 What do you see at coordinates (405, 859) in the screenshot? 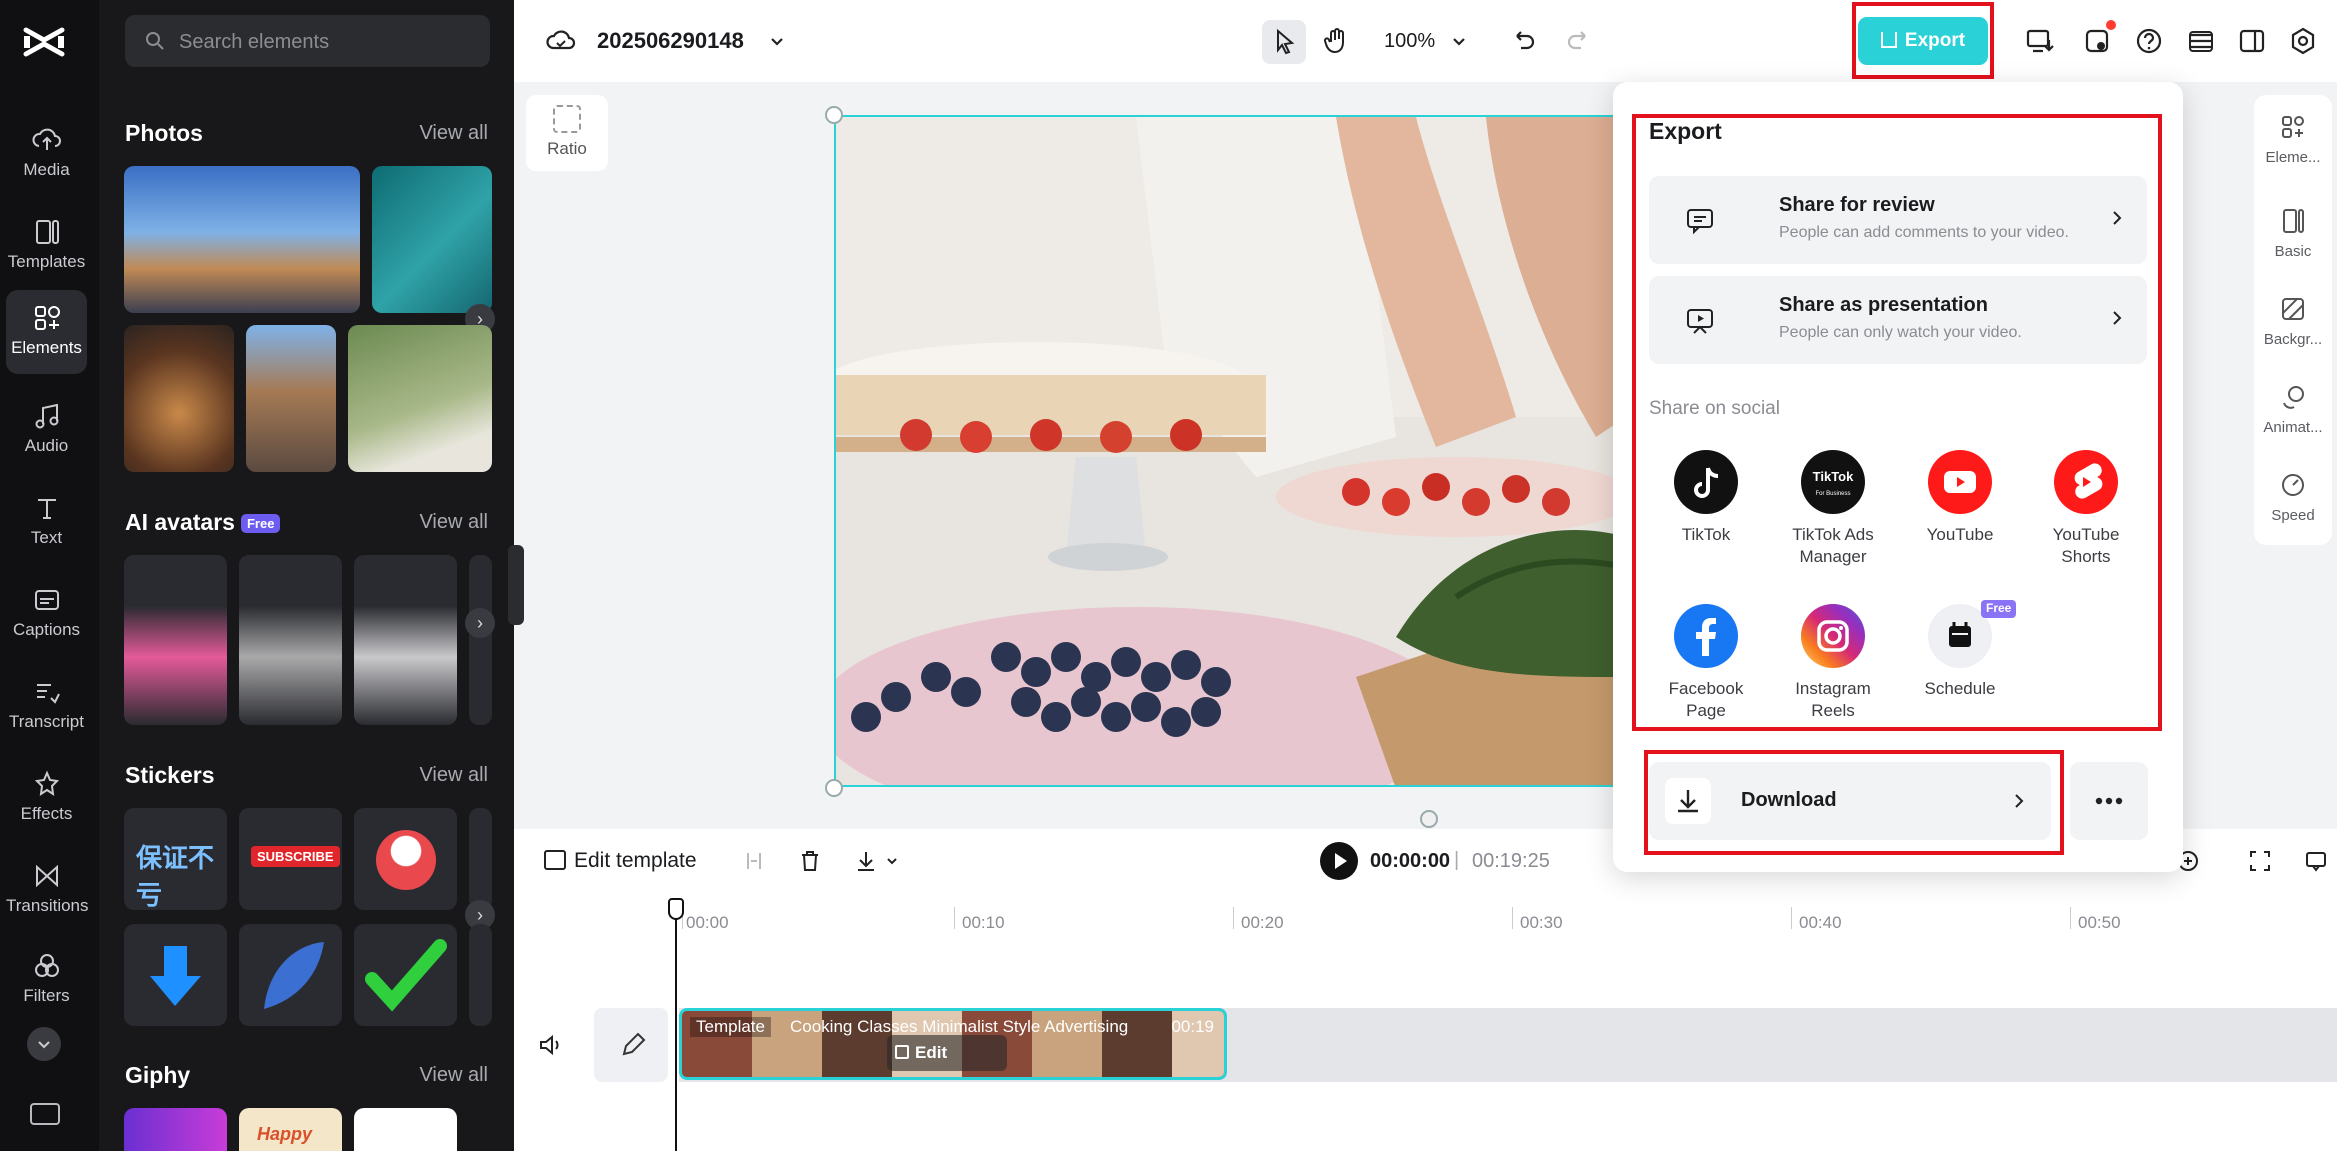
I see `sticker-cupcake` at bounding box center [405, 859].